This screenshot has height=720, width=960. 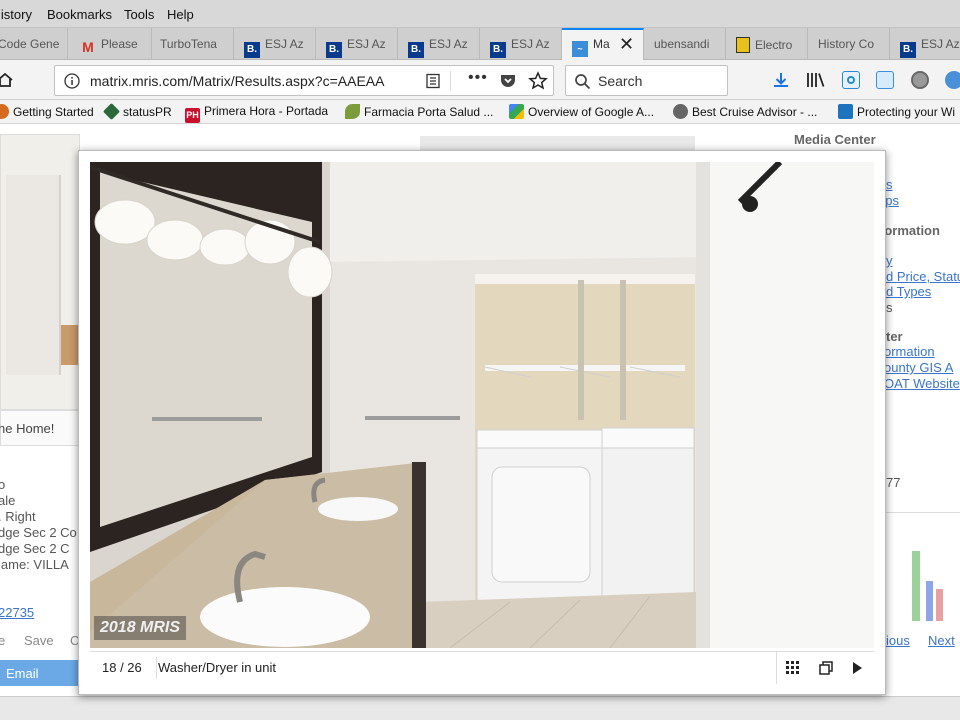 I want to click on close-tab-icon: ✕, so click(x=626, y=44).